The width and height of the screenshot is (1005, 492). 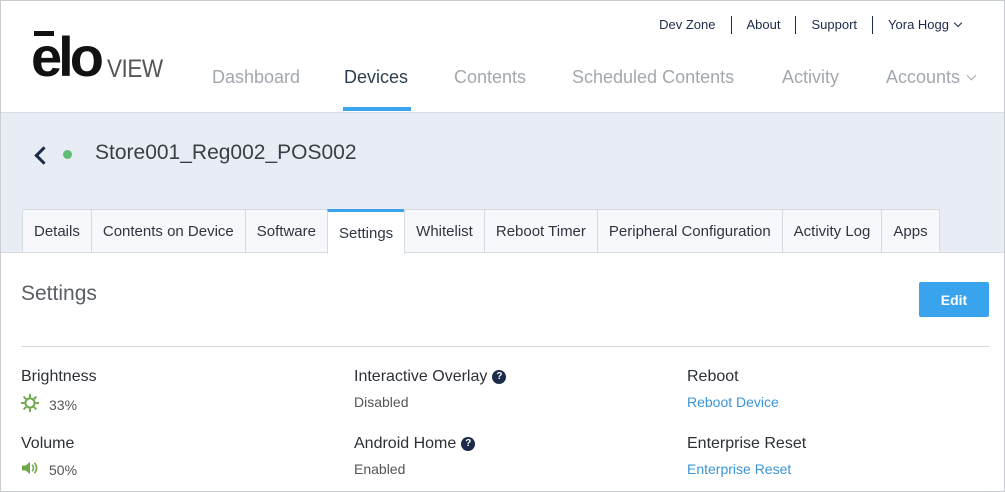 I want to click on tab-settings: Settings, so click(x=366, y=231).